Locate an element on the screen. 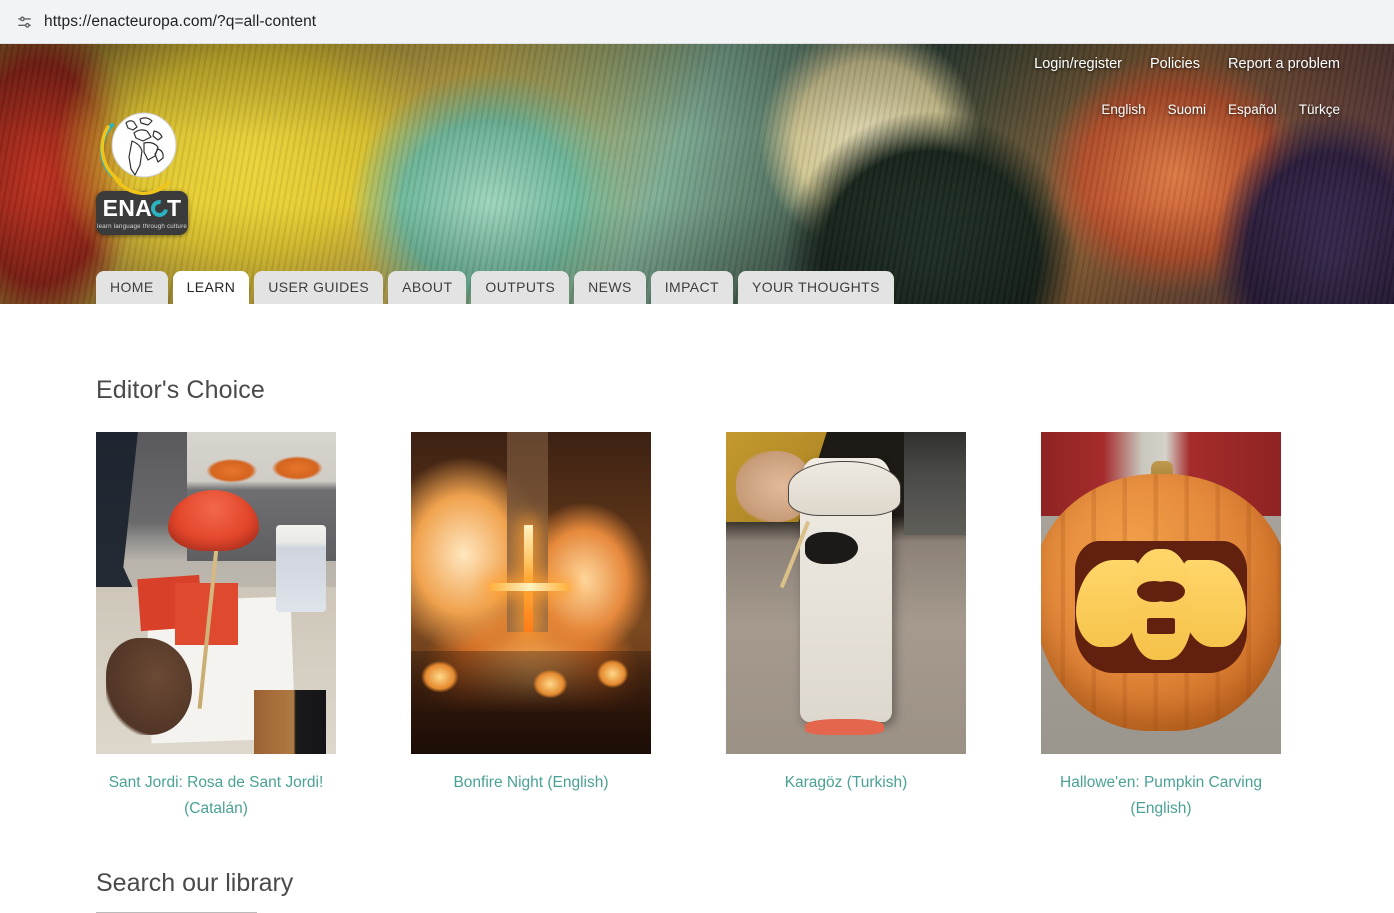 This screenshot has height=913, width=1394. nav-tab-learn: LEARN is located at coordinates (211, 287).